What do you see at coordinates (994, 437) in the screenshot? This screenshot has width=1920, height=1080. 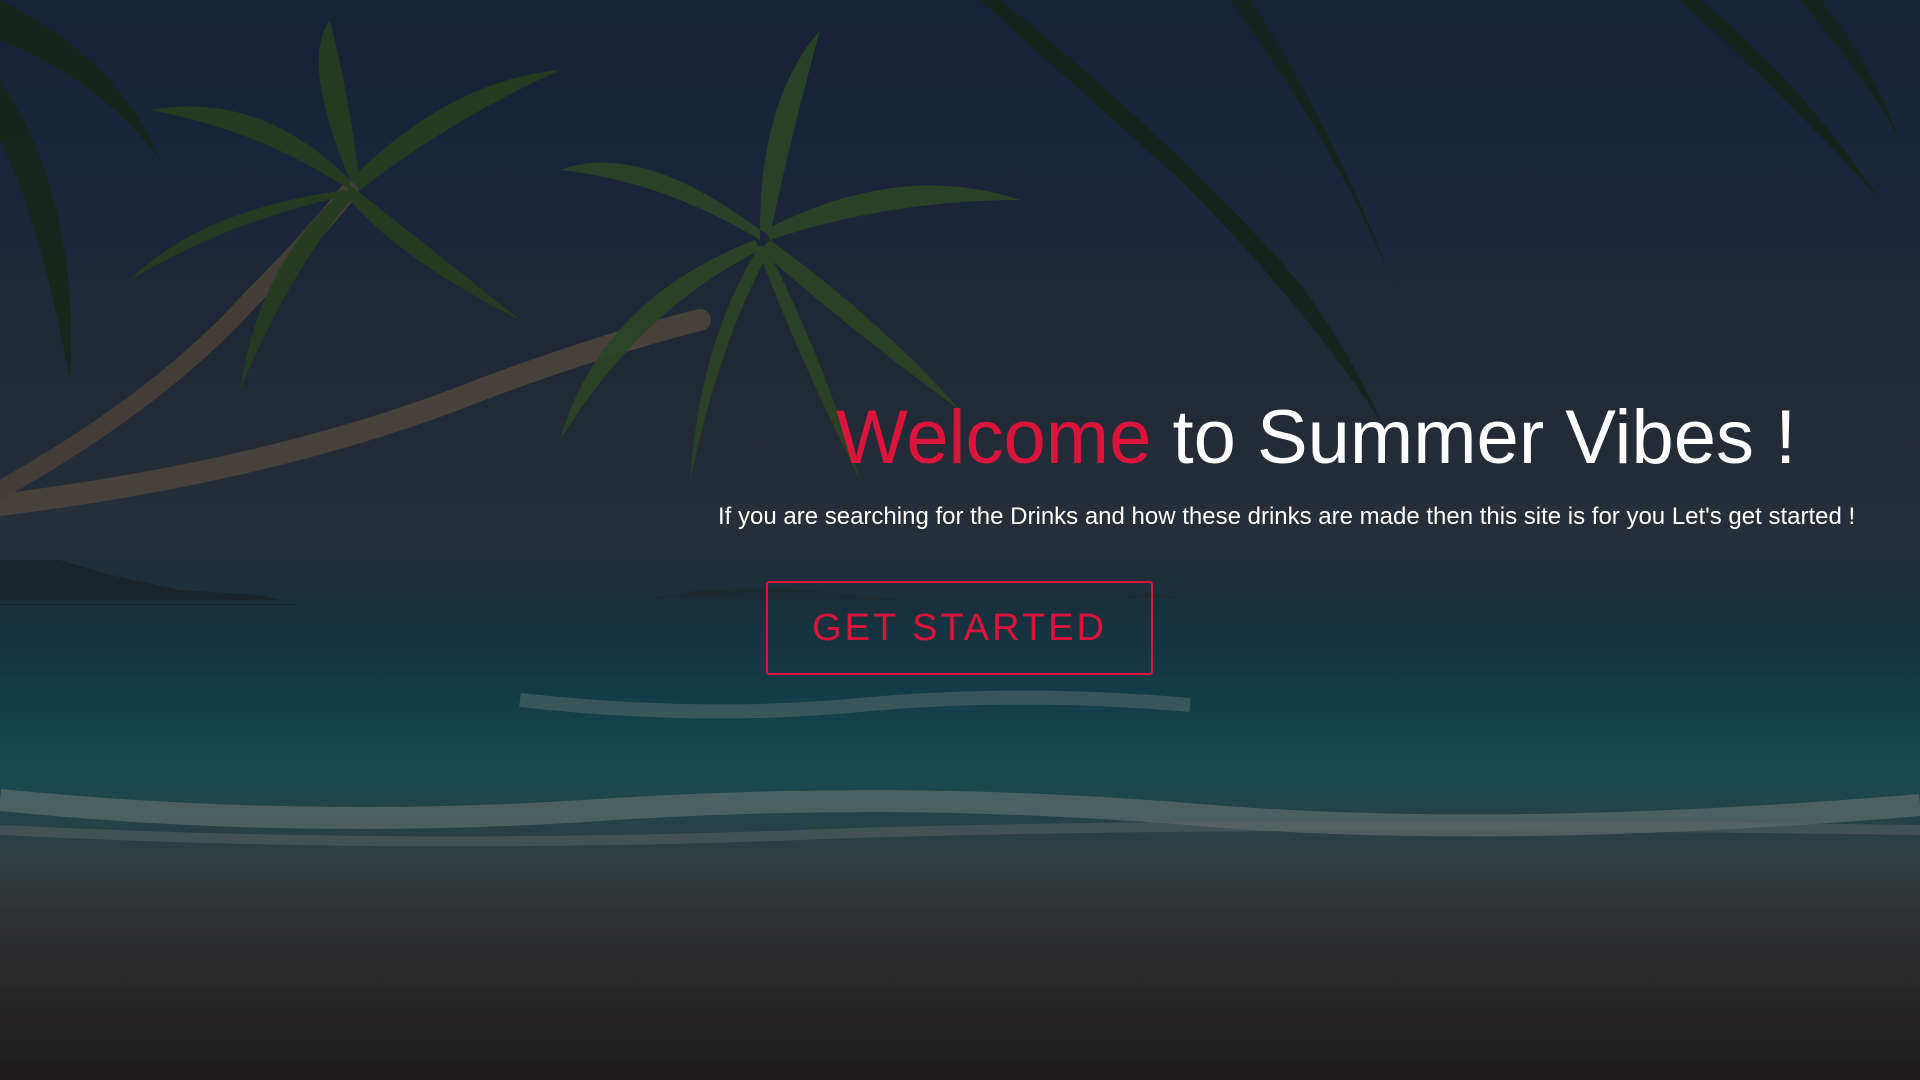 I see `headline-accent-word: Welcome` at bounding box center [994, 437].